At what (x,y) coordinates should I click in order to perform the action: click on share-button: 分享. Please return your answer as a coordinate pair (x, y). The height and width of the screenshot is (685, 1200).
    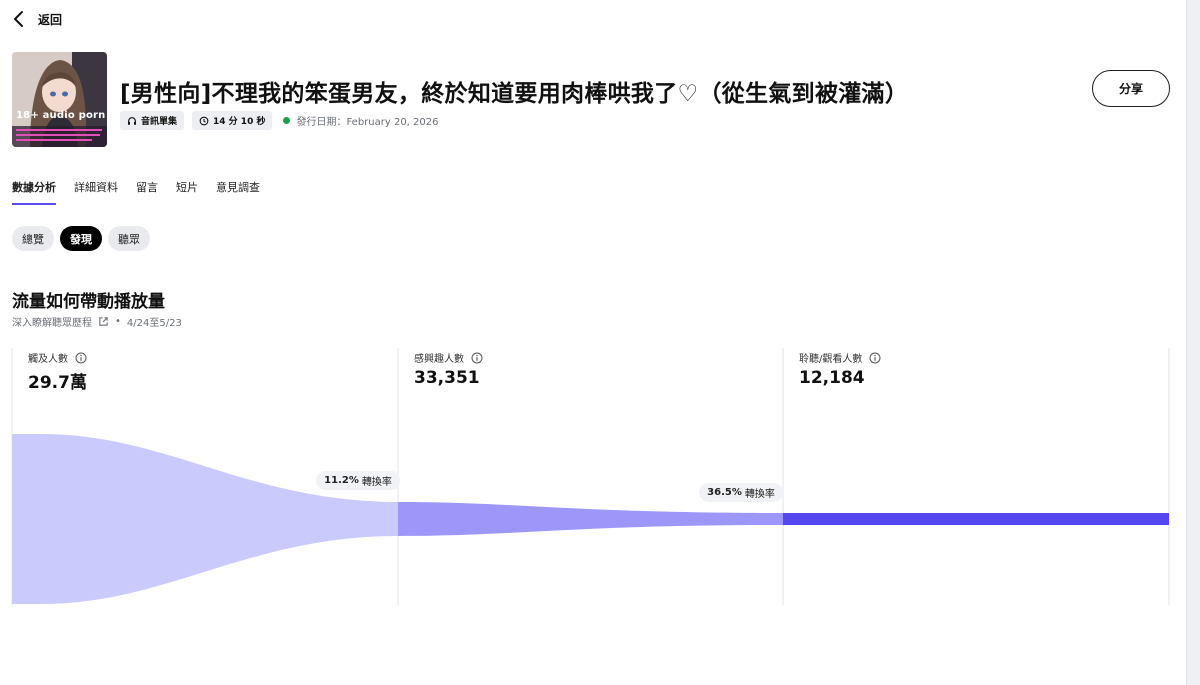
    Looking at the image, I should click on (1131, 88).